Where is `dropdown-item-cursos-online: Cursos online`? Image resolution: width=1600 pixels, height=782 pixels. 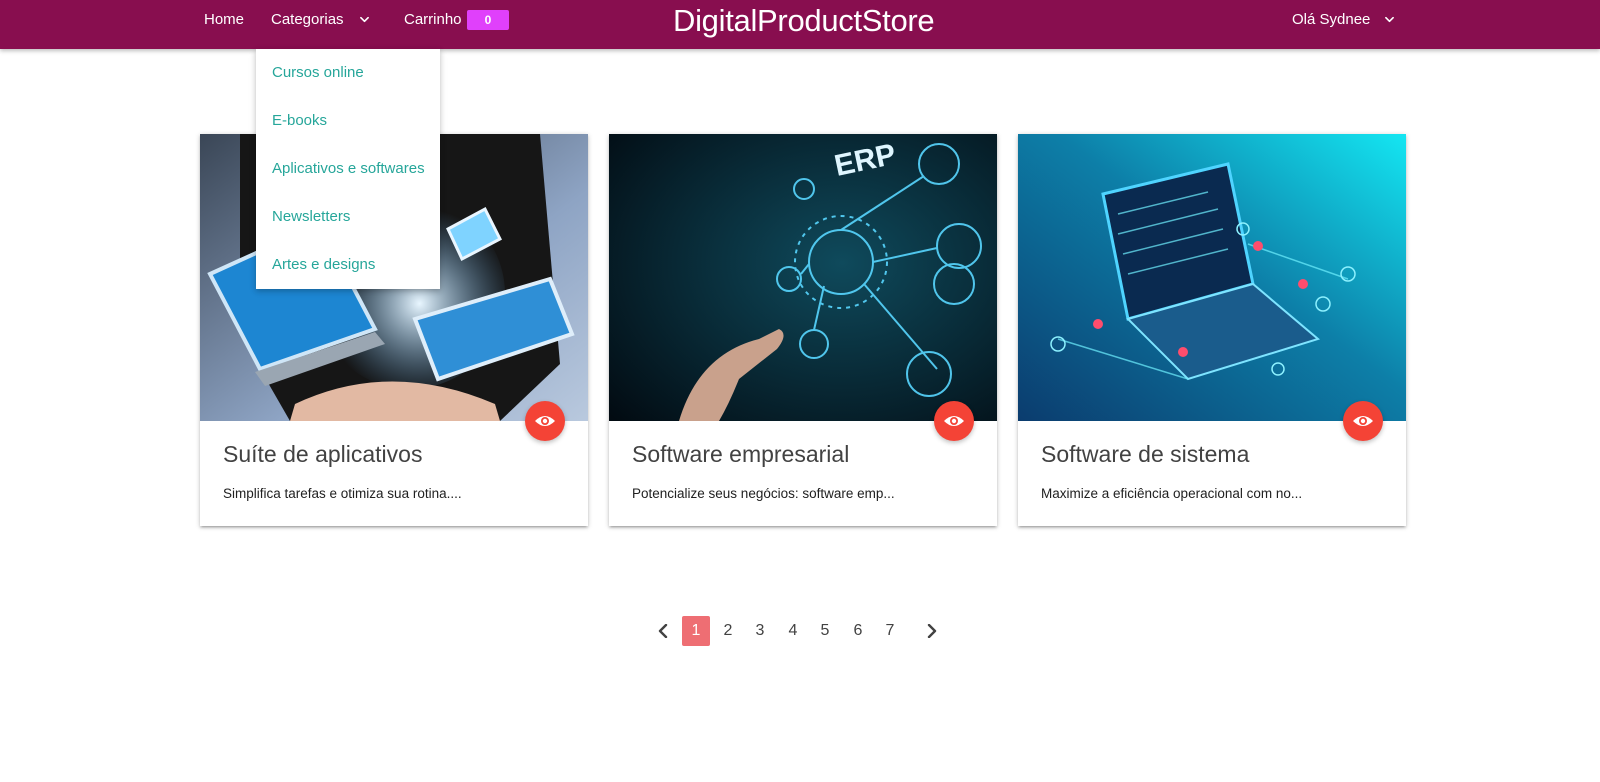
dropdown-item-cursos-online: Cursos online is located at coordinates (348, 73).